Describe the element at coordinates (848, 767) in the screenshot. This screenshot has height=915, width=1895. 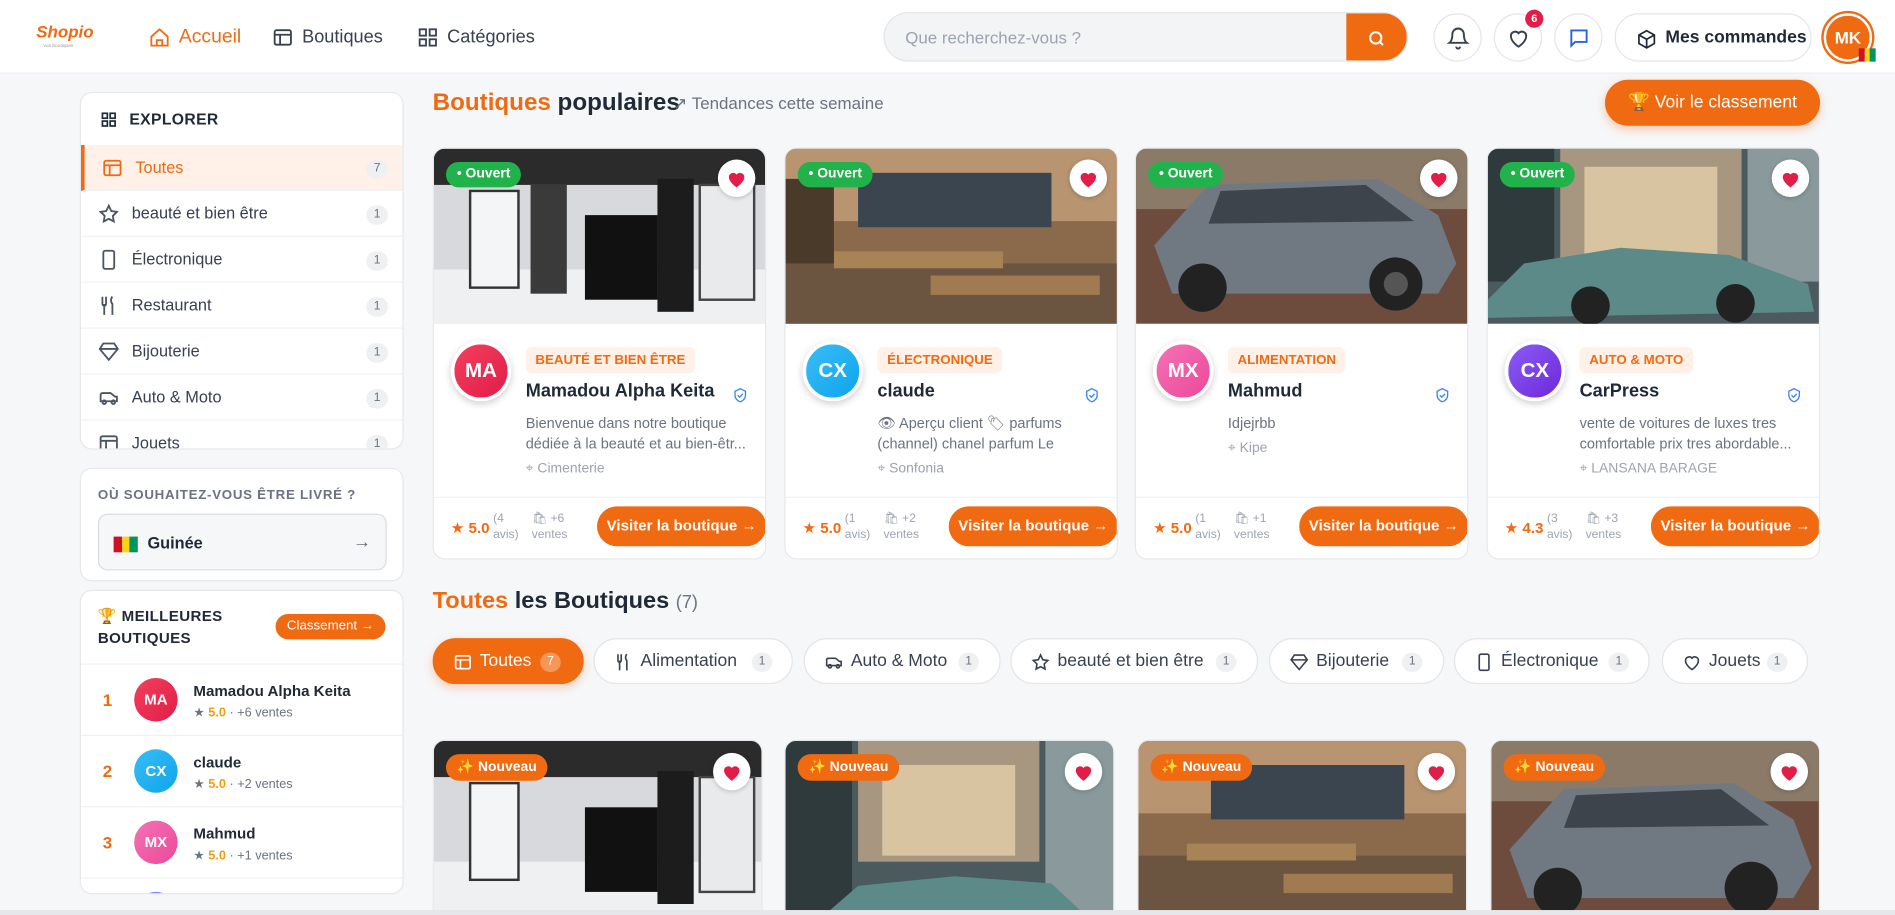
I see `new-badge: ✨ Nouveau` at that location.